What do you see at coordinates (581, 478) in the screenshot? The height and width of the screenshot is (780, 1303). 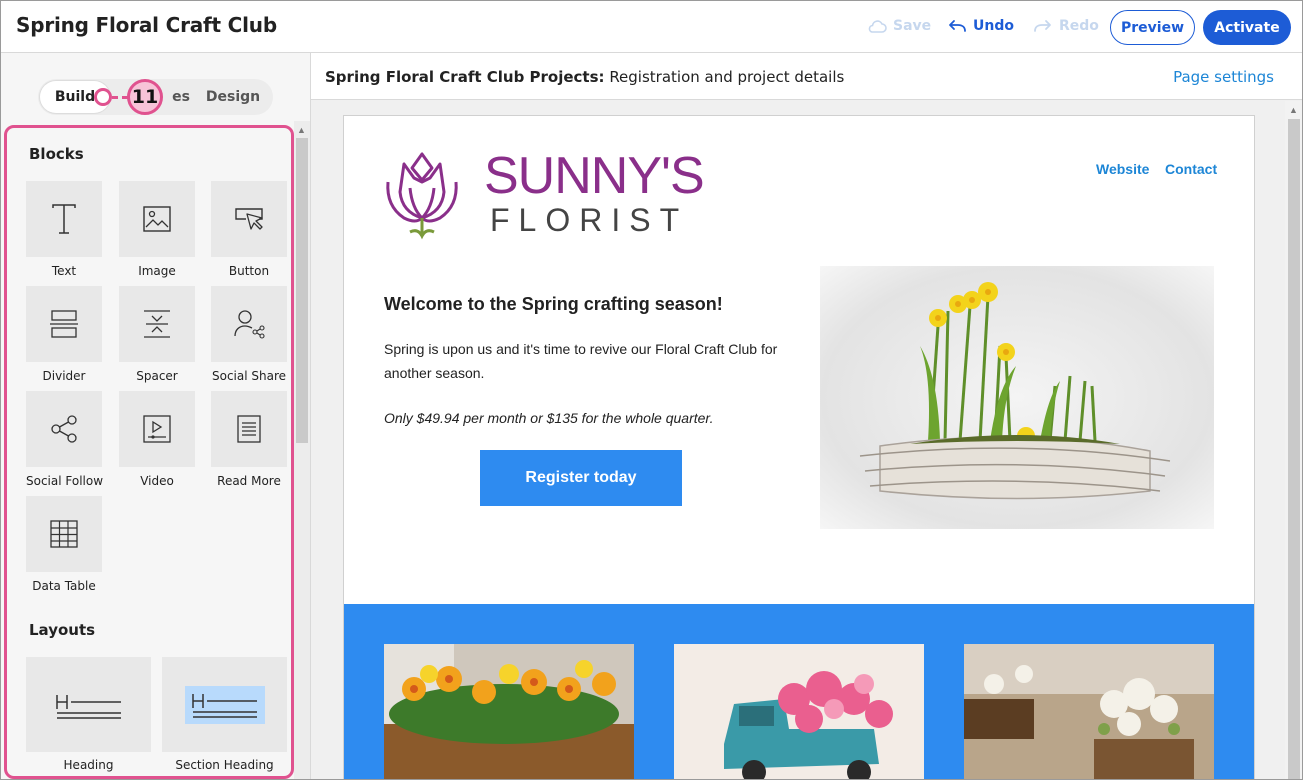 I see `register-button: Register today` at bounding box center [581, 478].